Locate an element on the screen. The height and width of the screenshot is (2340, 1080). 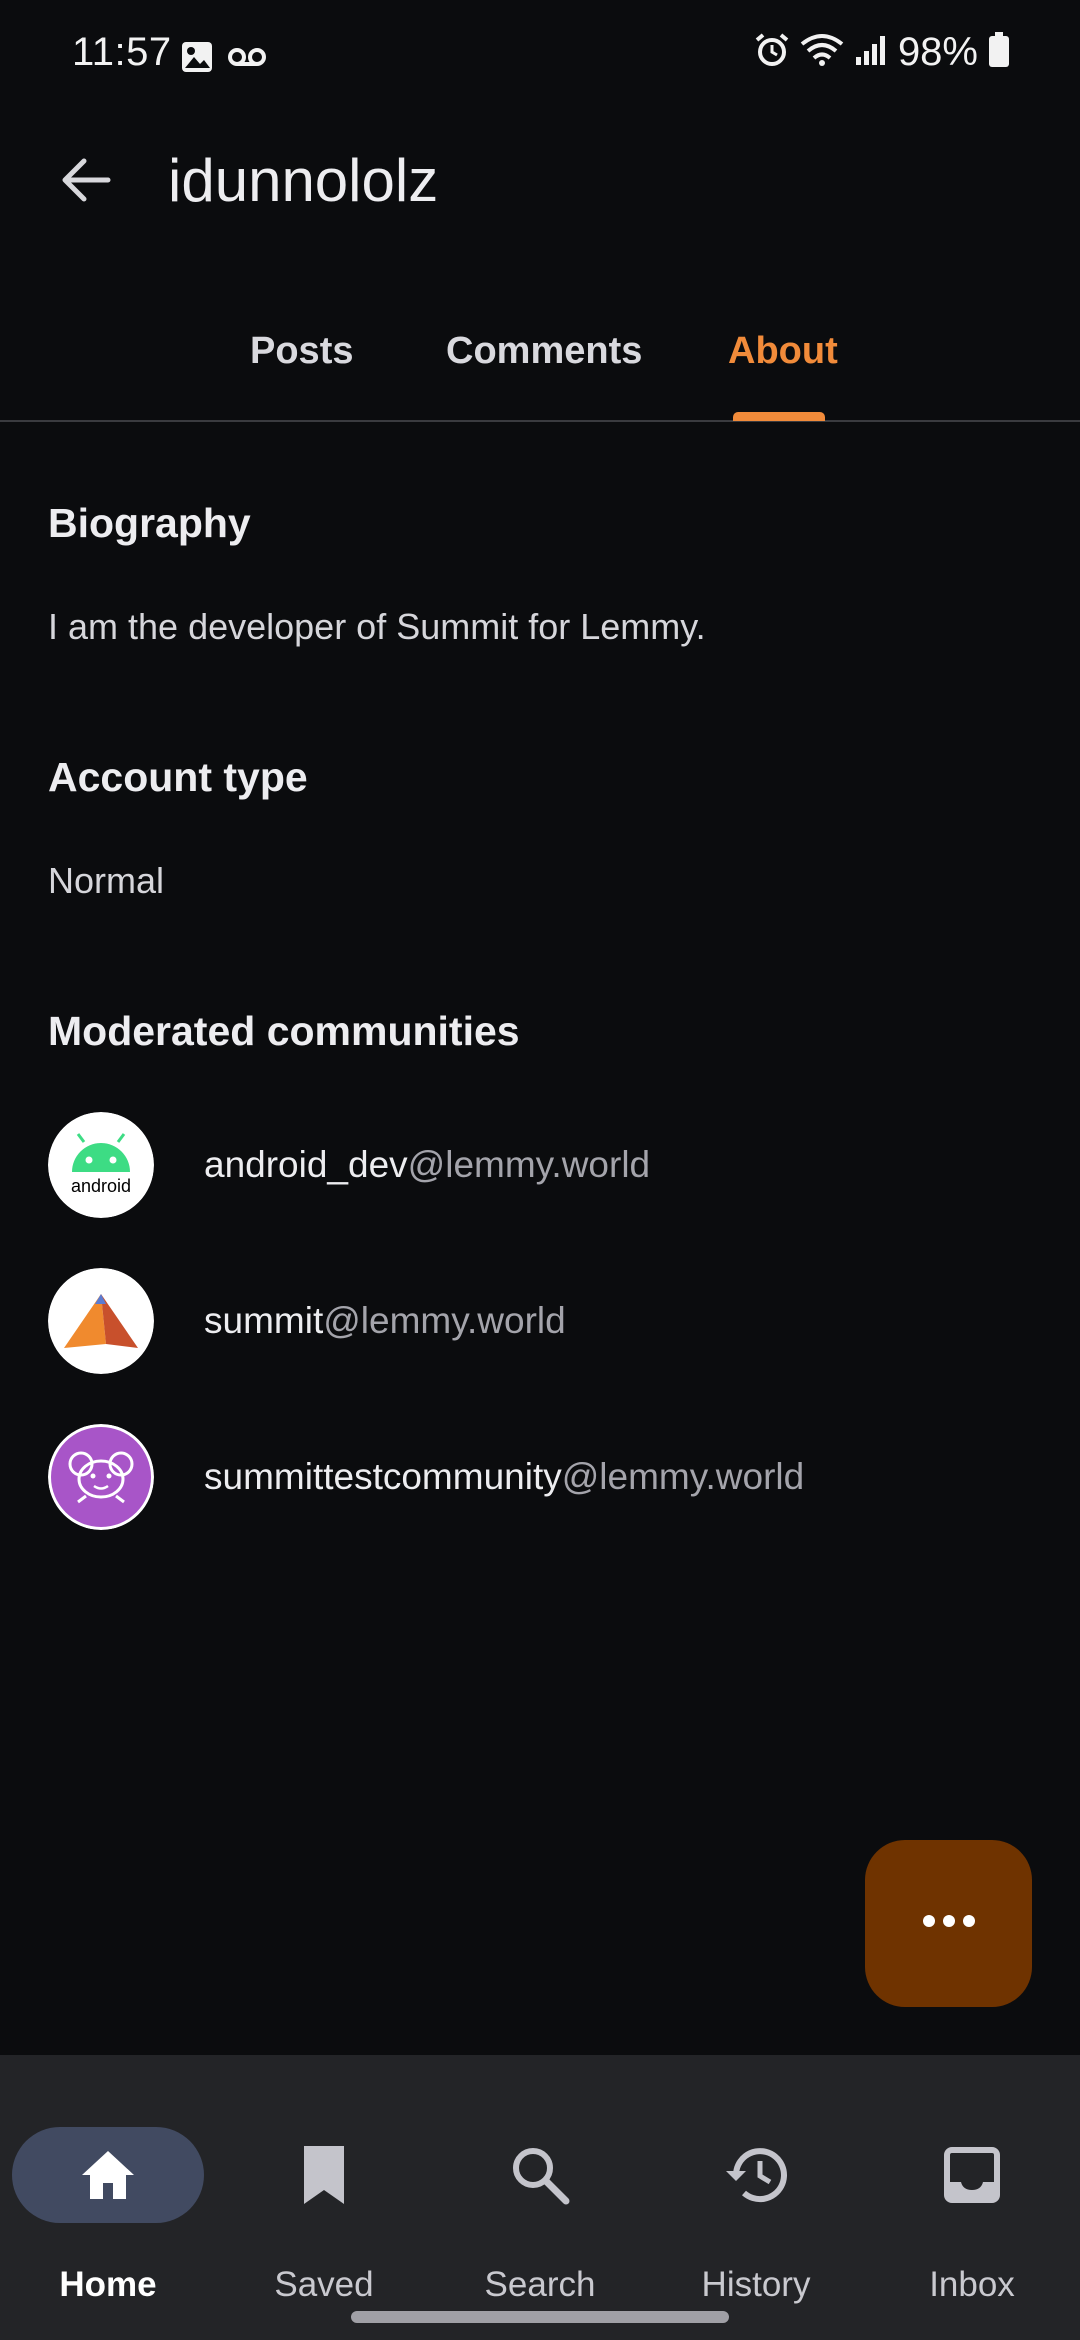
community-item-android-dev: android android_dev@lemmy.world is located at coordinates (543, 1165).